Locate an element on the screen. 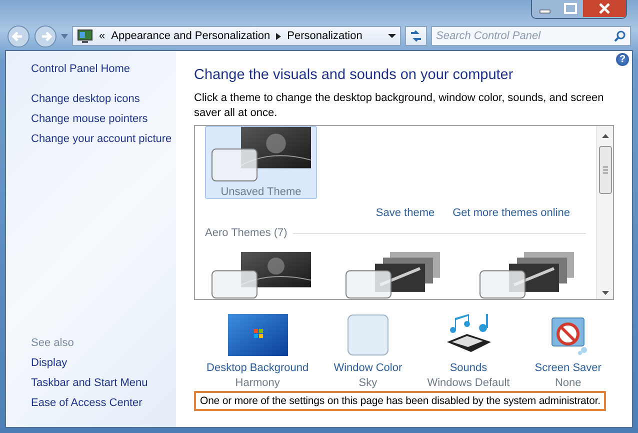 The width and height of the screenshot is (638, 433). sidebar-link: Ease of Access Center is located at coordinates (86, 403).